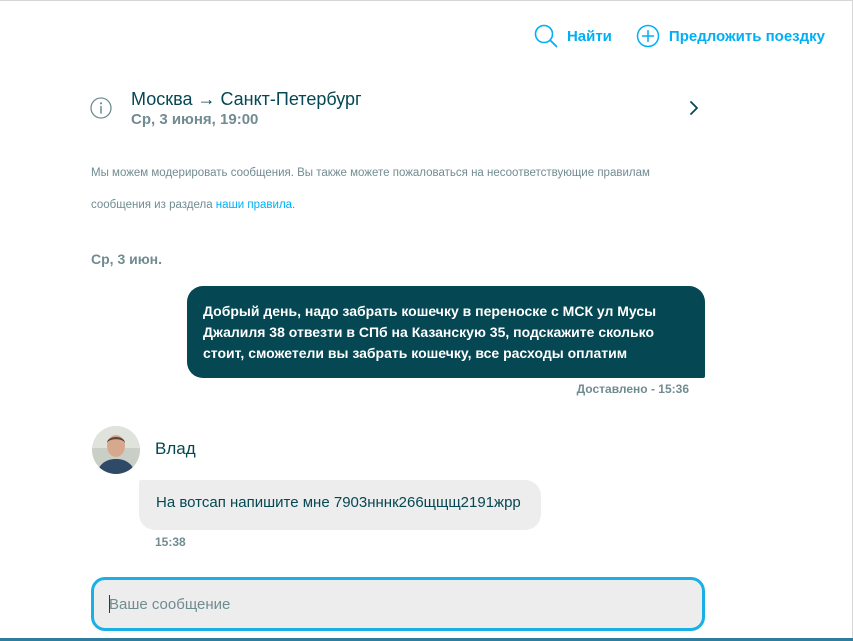  What do you see at coordinates (254, 205) in the screenshot?
I see `rules-link: наши правила` at bounding box center [254, 205].